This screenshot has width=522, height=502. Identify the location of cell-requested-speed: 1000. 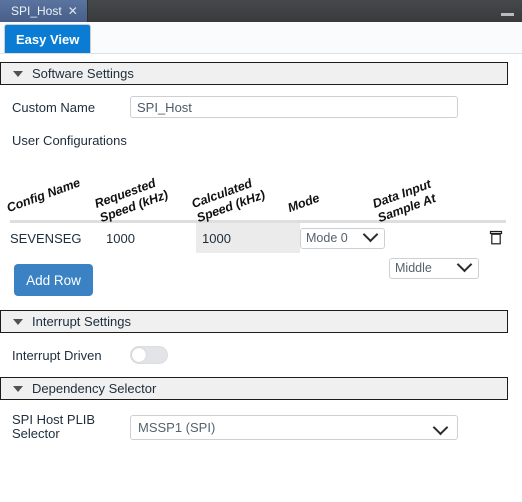
(151, 238).